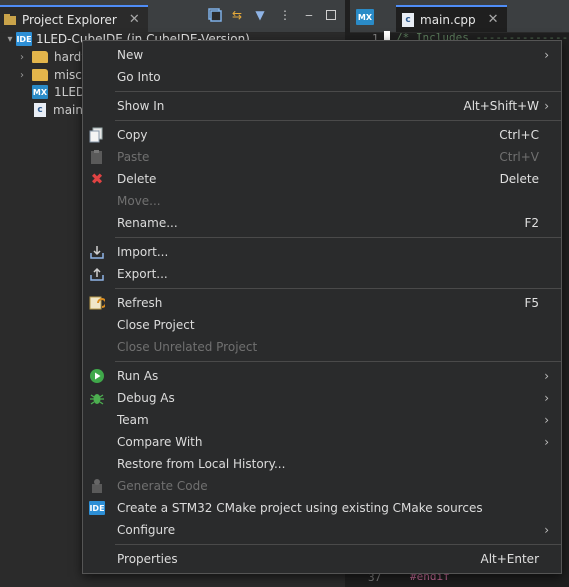 The width and height of the screenshot is (569, 587). I want to click on tab-ioc: MX, so click(365, 17).